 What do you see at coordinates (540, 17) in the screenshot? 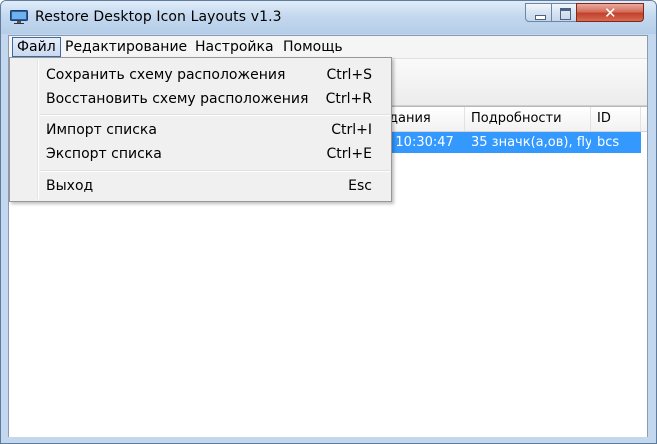
I see `minimize-icon` at bounding box center [540, 17].